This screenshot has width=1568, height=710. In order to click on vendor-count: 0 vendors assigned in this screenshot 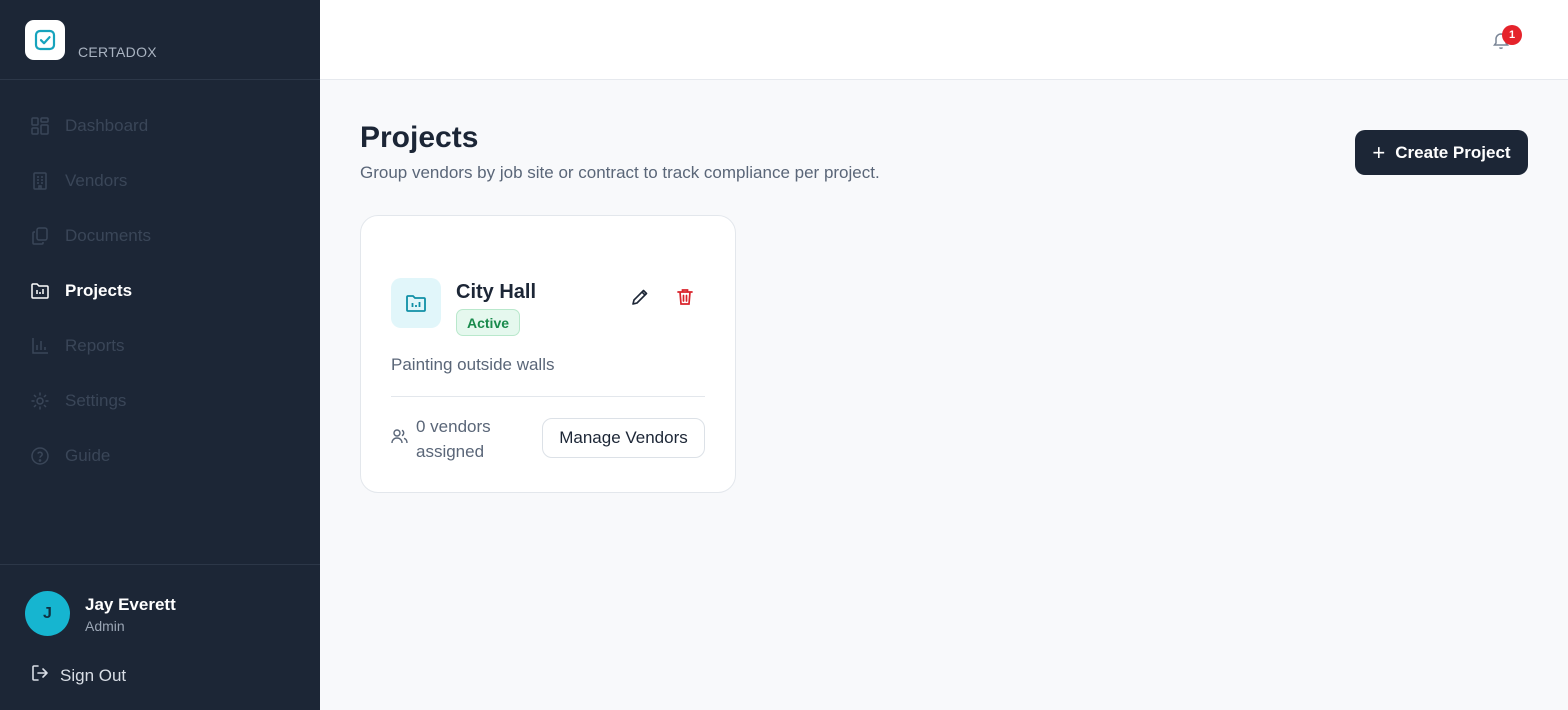, I will do `click(453, 439)`.